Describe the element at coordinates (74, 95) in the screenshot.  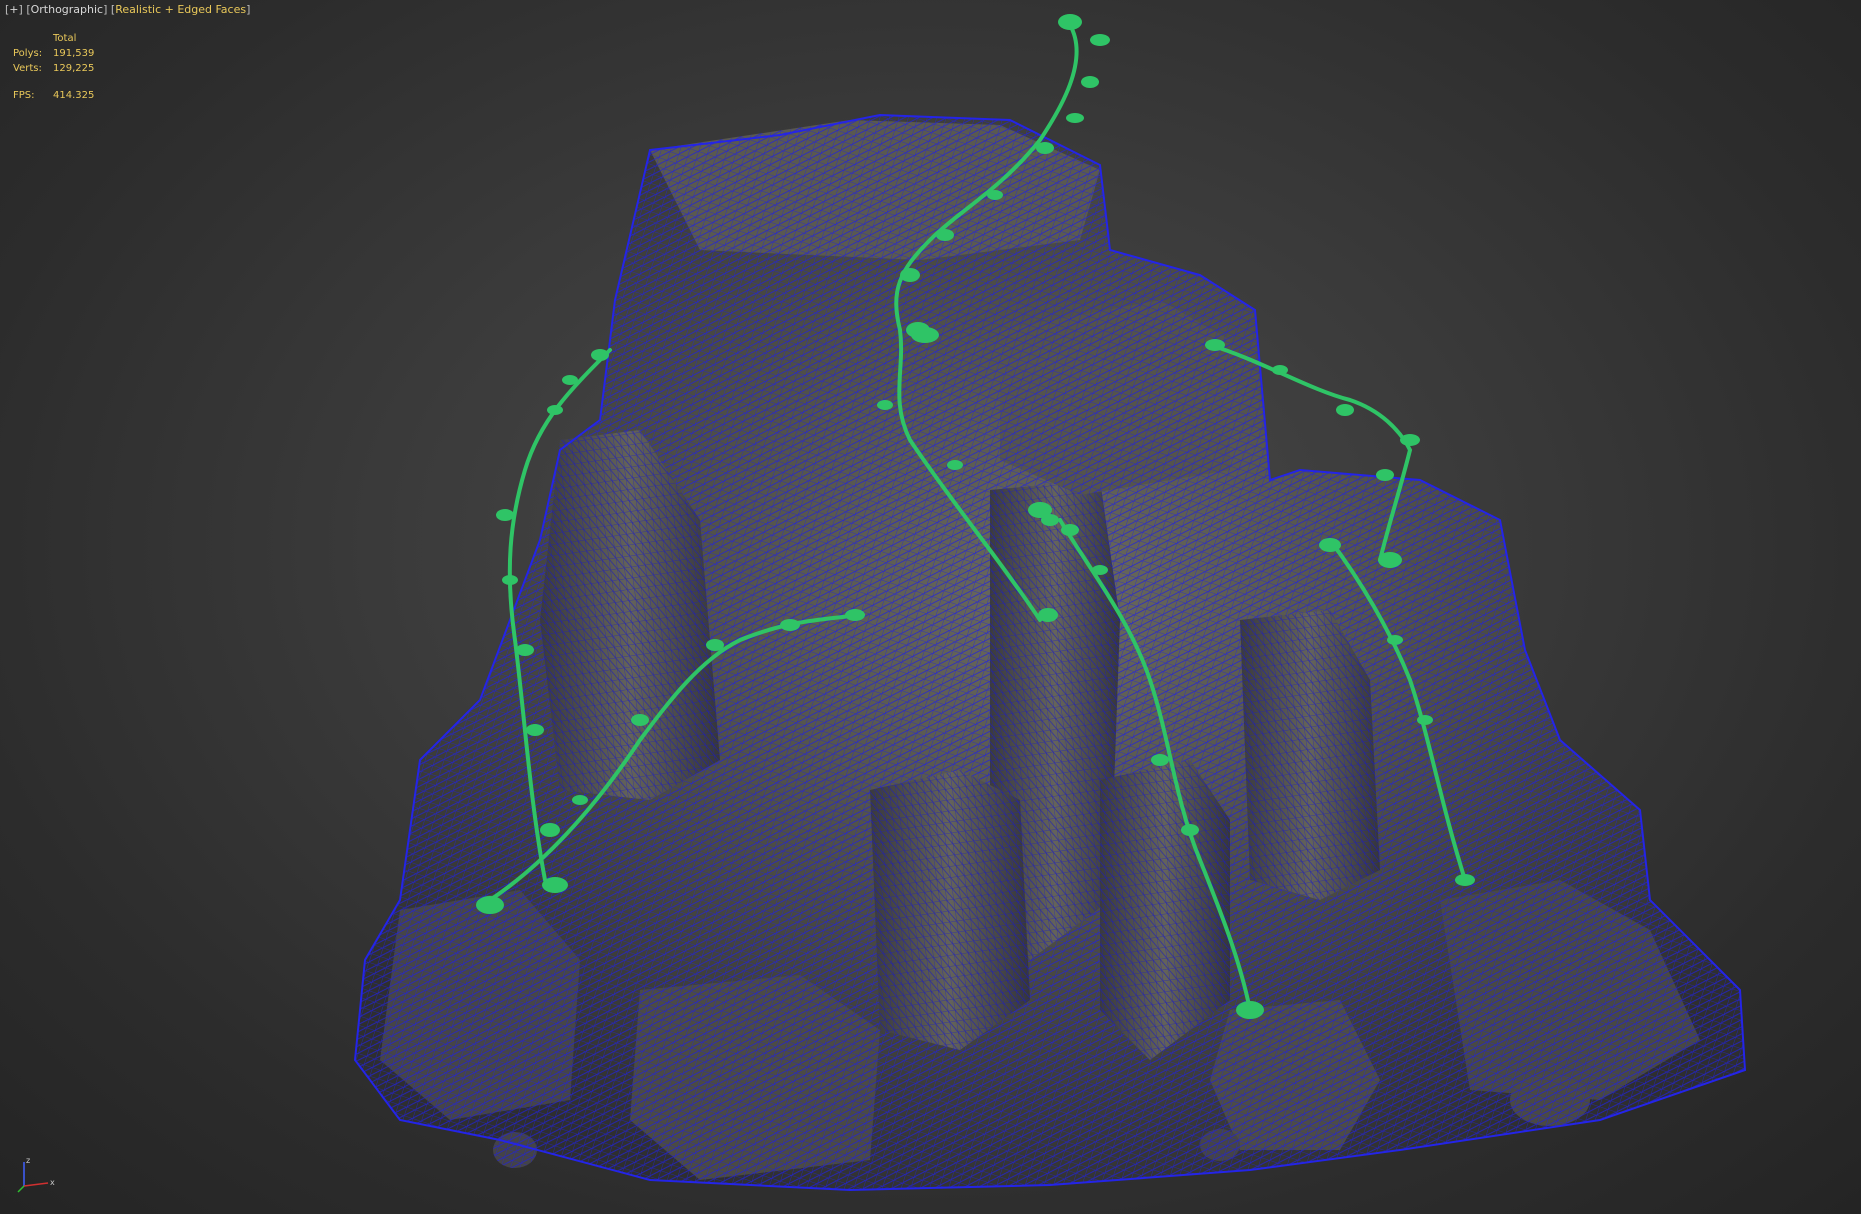
I see `fps-value: 414.325` at that location.